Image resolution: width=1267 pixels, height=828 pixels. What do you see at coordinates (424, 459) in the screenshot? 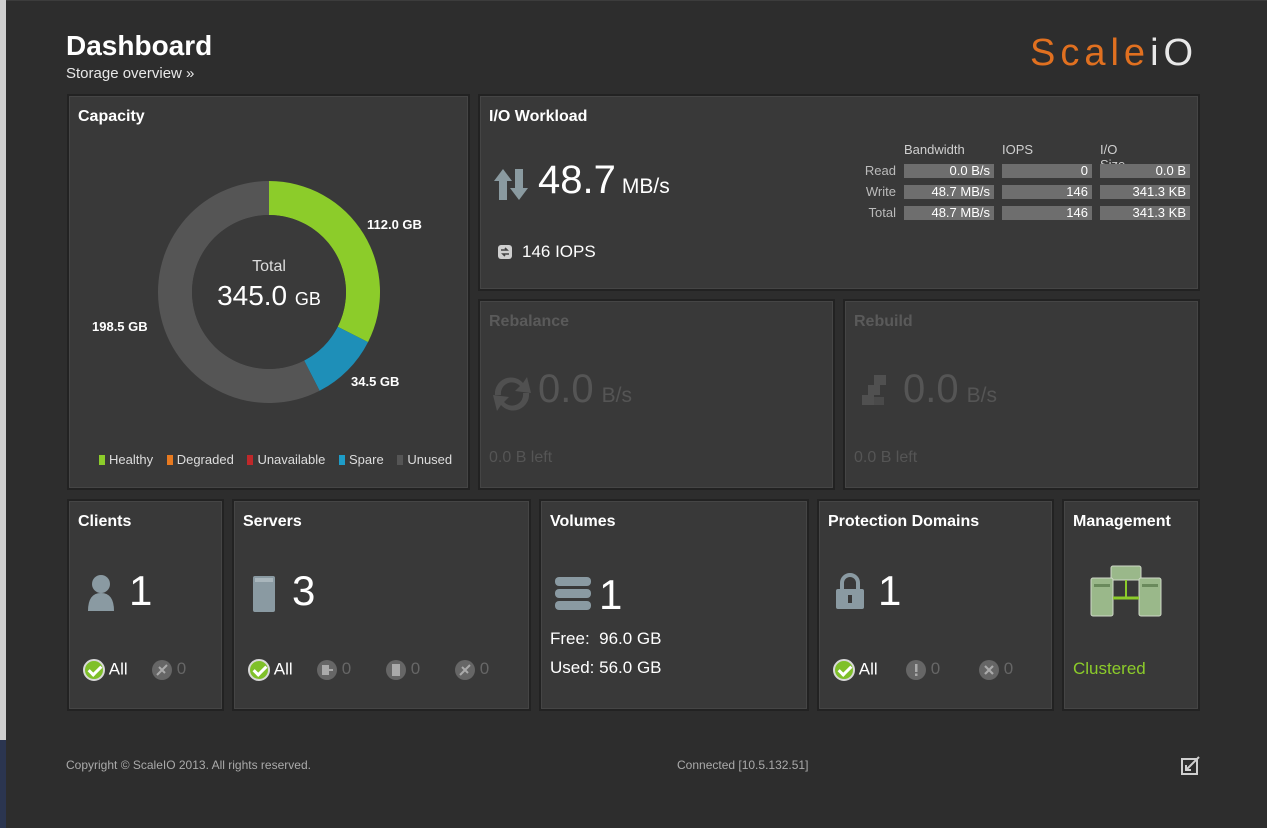
I see `legend-item-unused: Unused` at bounding box center [424, 459].